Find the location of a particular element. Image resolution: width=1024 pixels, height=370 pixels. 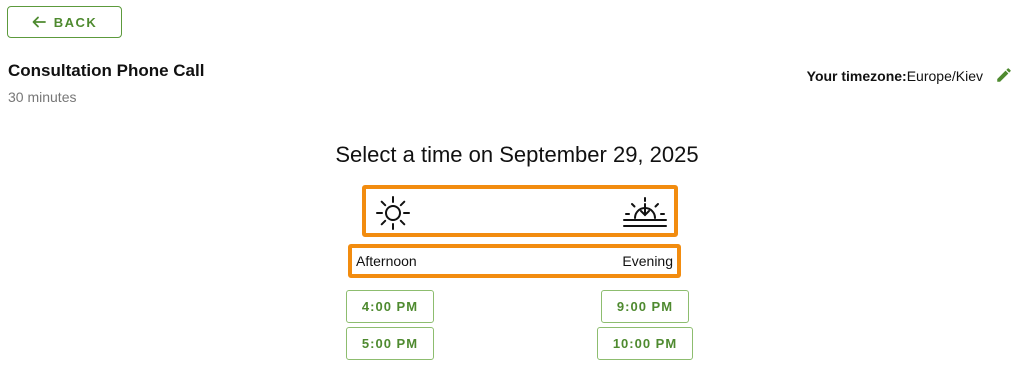

pencil-icon is located at coordinates (1004, 76).